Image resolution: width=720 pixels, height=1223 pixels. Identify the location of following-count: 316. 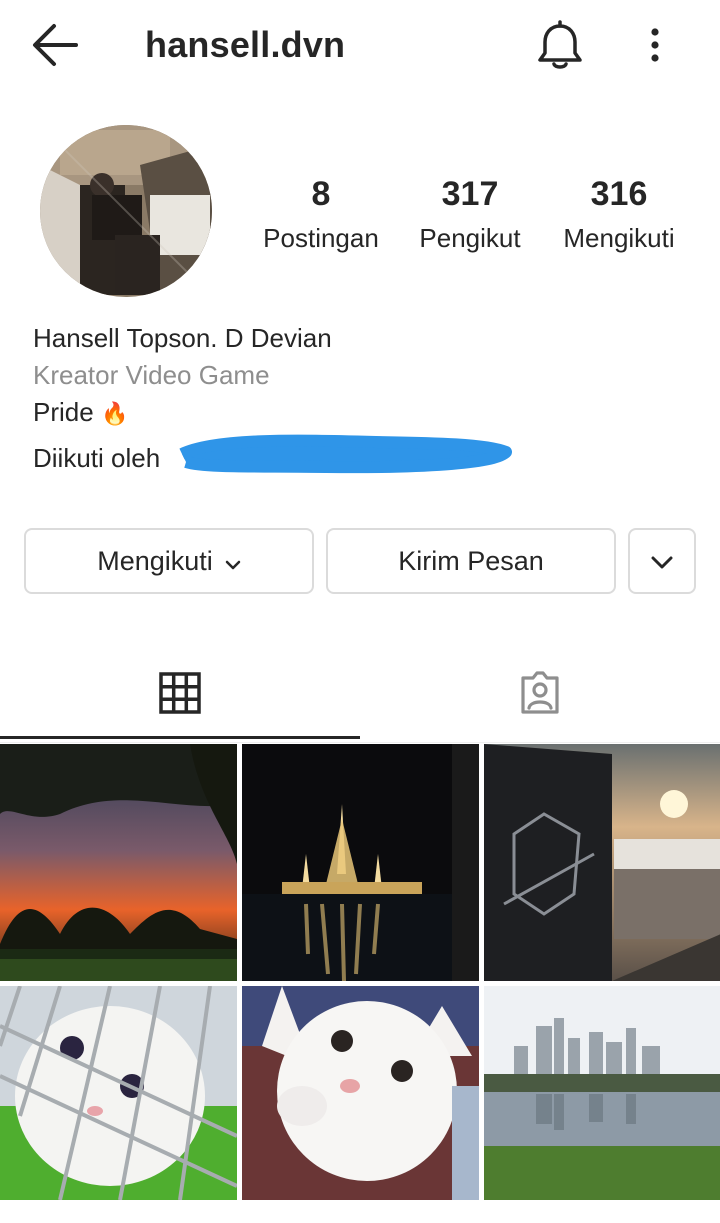
(619, 194).